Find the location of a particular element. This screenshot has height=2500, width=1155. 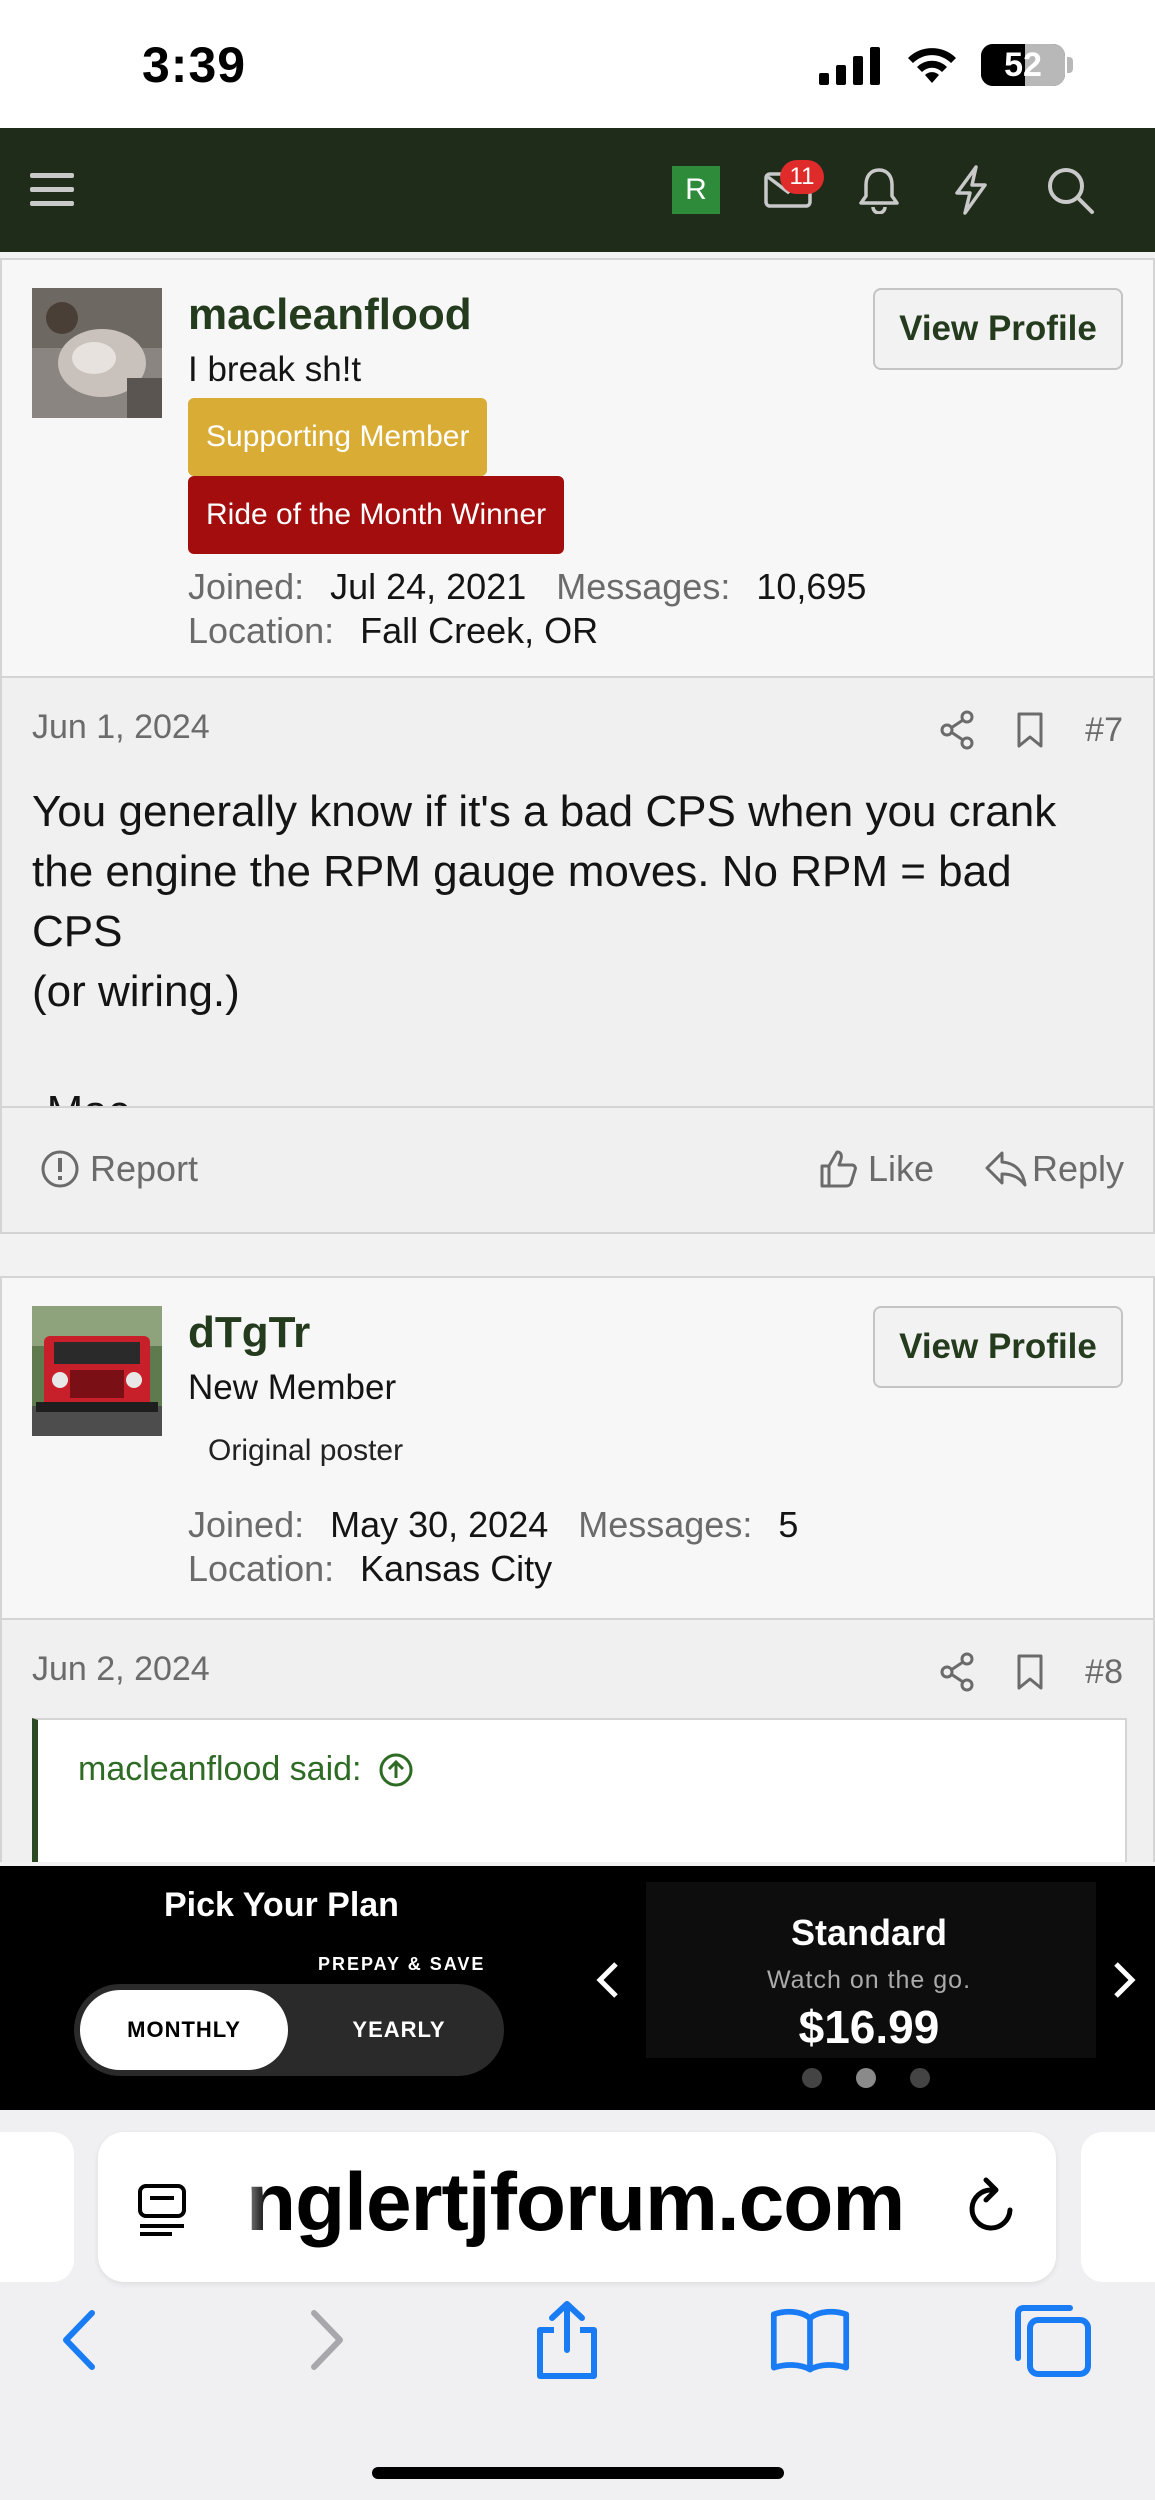

hamburger-icon is located at coordinates (52, 189).